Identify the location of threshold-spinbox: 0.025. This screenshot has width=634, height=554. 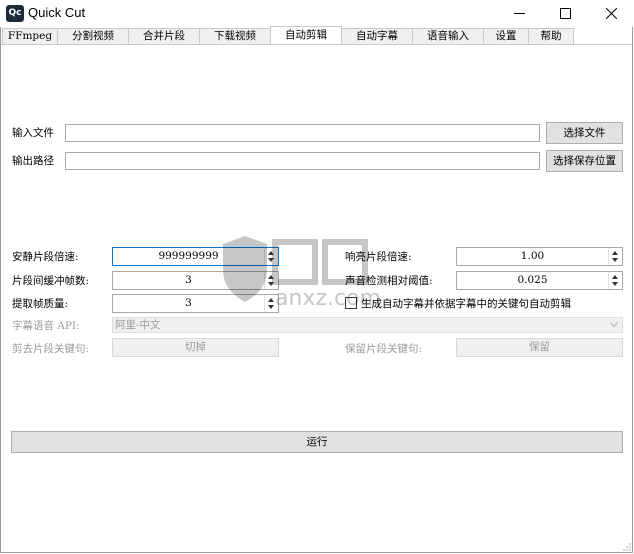
(539, 280).